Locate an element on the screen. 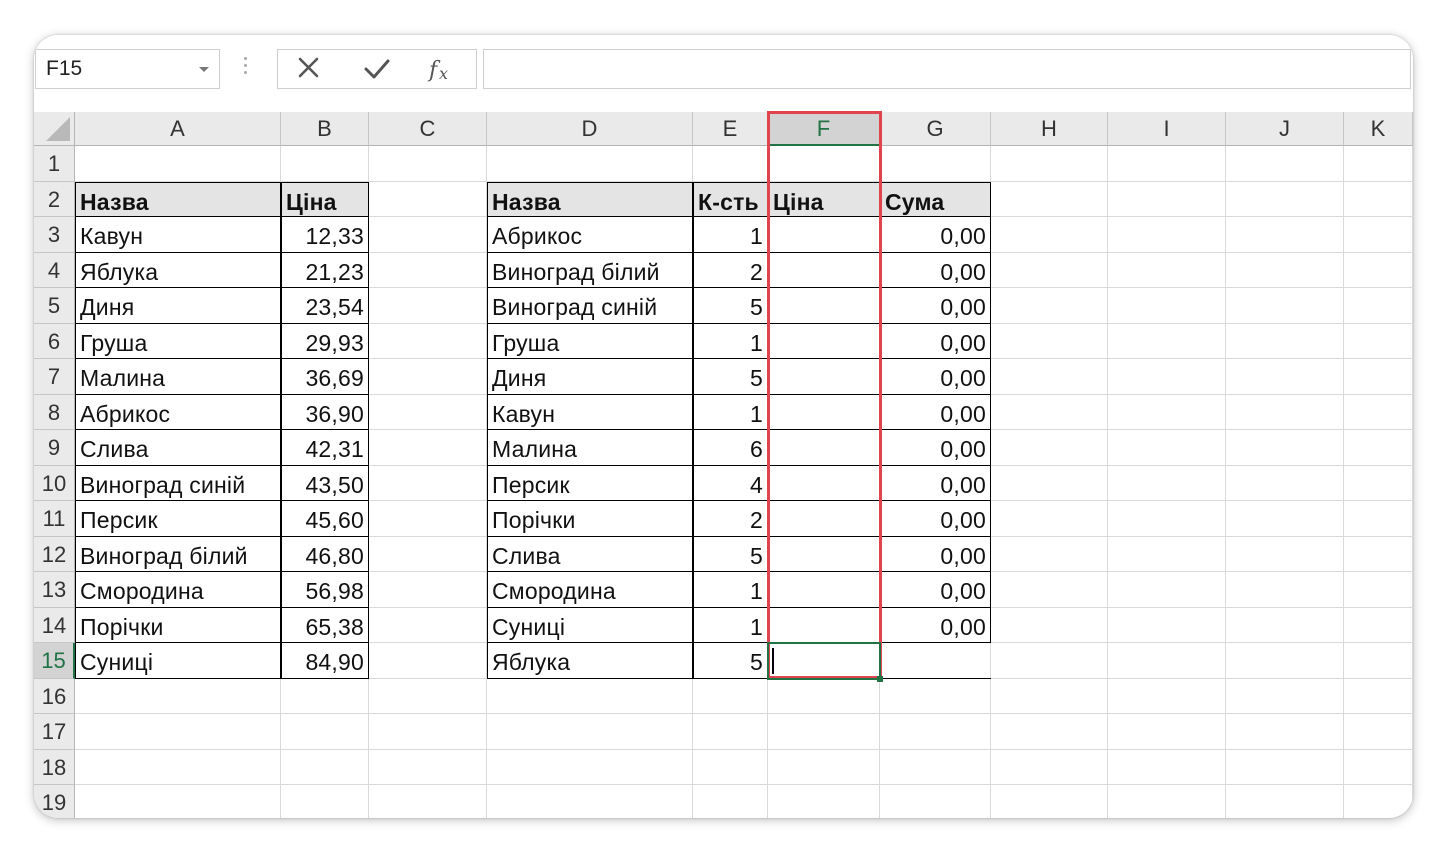 Image resolution: width=1446 pixels, height=852 pixels. row-header-2: 2 is located at coordinates (54, 199).